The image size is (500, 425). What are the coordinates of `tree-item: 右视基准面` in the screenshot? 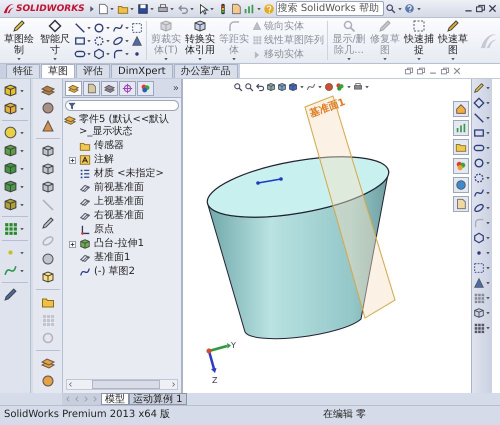 It's located at (119, 216).